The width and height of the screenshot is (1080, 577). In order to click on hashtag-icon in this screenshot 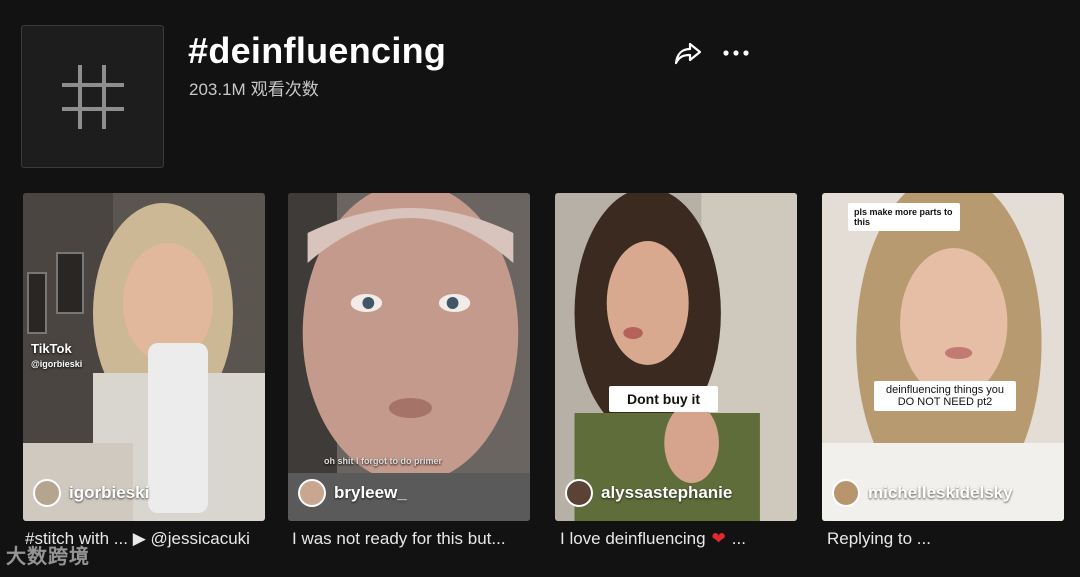, I will do `click(92, 96)`.